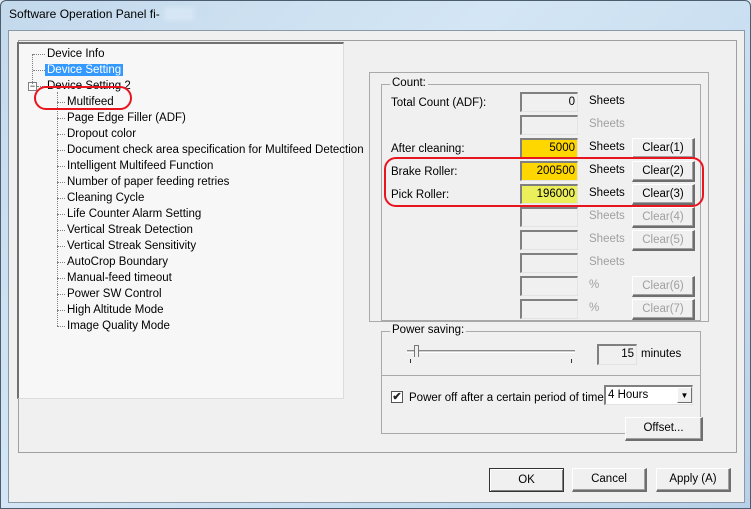 The image size is (751, 509). What do you see at coordinates (428, 149) in the screenshot?
I see `count-row-label: After cleaning:` at bounding box center [428, 149].